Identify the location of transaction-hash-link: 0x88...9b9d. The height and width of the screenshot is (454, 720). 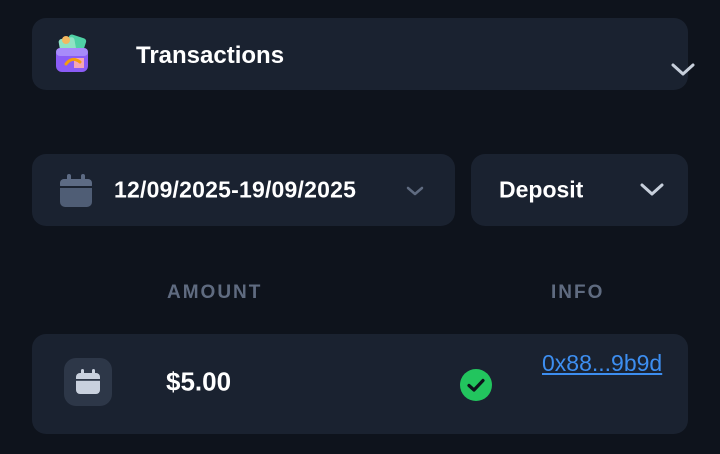
(607, 363).